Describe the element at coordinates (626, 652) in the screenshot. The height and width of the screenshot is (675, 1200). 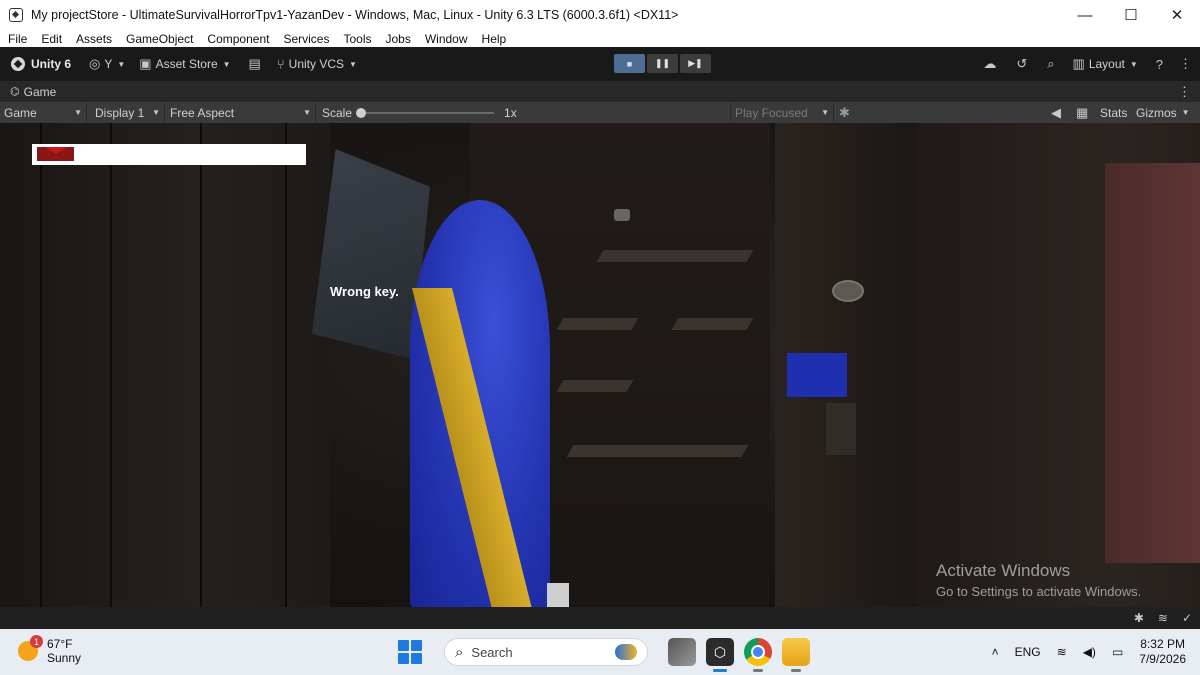
I see `search-highlight-icon` at that location.